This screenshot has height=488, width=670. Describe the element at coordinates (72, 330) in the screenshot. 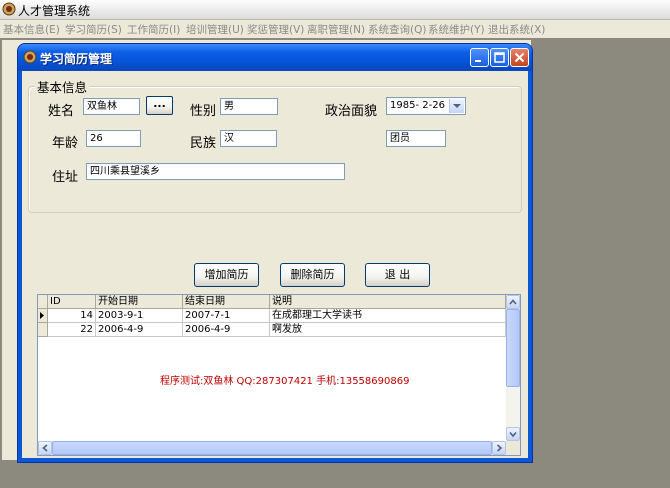

I see `grid-cell: 22` at that location.